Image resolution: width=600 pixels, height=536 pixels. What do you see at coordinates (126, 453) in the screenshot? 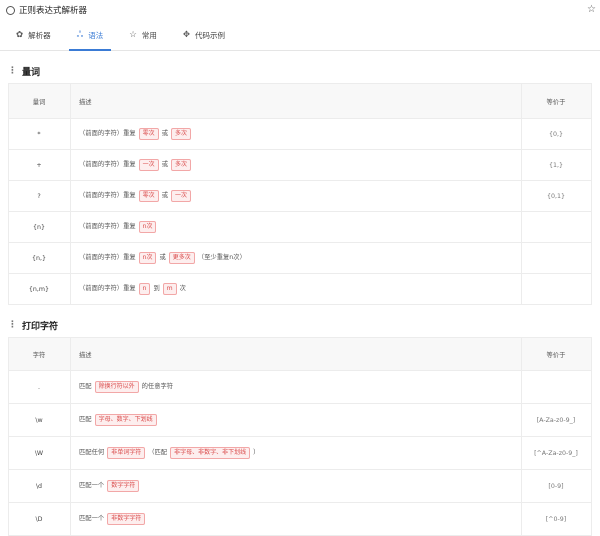
I see `highlight-tag: 非单词字符` at bounding box center [126, 453].